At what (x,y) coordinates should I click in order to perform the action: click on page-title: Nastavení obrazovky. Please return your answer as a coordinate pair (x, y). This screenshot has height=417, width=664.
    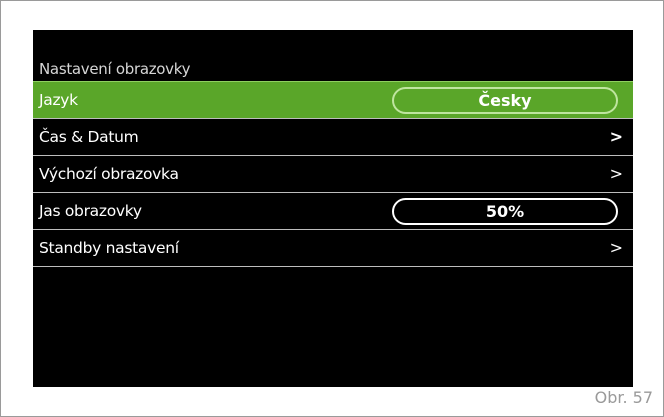
    Looking at the image, I should click on (115, 69).